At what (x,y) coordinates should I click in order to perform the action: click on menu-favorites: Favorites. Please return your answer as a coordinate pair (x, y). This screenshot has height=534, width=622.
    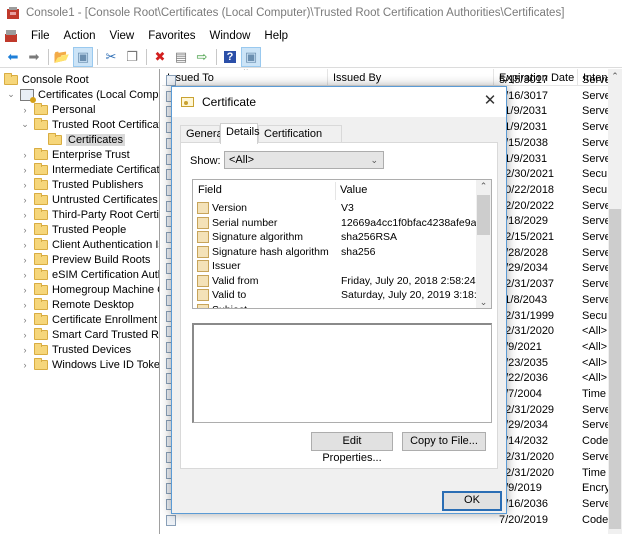
    Looking at the image, I should click on (171, 36).